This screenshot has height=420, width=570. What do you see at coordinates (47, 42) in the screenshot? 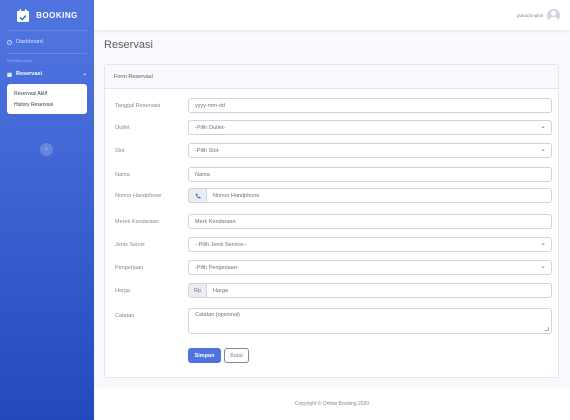
I see `sidebar-item-dashboard: Dashboard` at bounding box center [47, 42].